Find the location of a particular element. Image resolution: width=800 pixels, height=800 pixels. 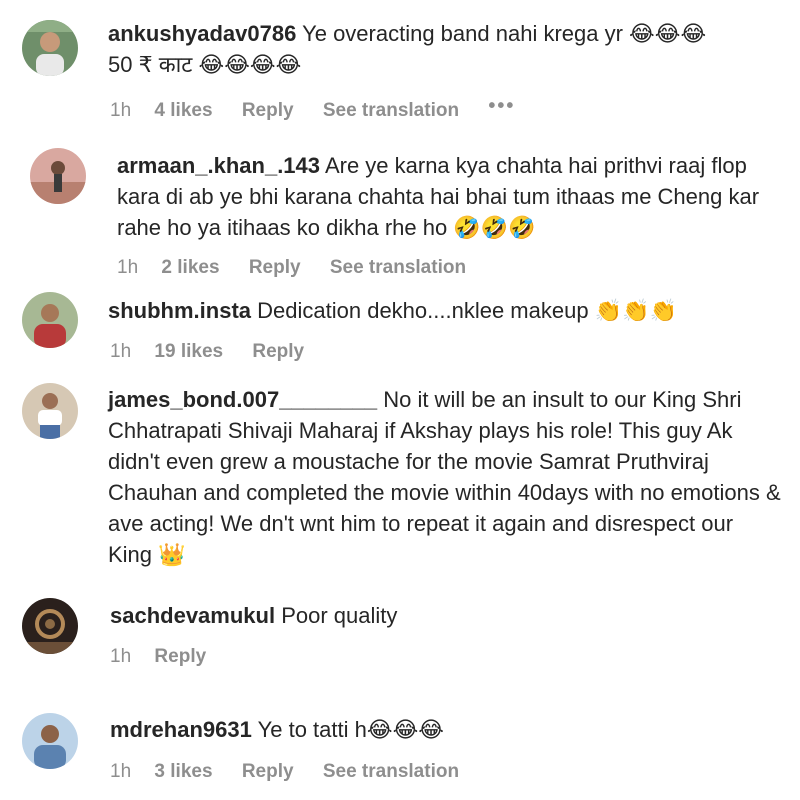

clapping-emoji-icon: 👏👏👏 is located at coordinates (635, 310).